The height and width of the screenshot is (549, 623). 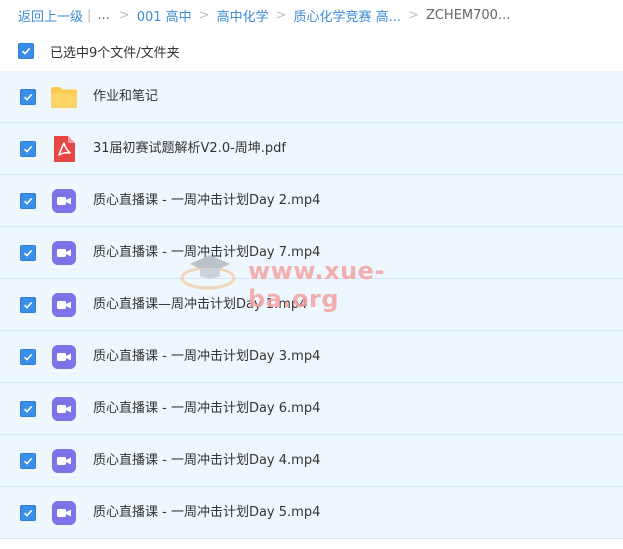 I want to click on file-name: 质心直播课—周冲击计划Day 1.mp4, so click(x=200, y=304).